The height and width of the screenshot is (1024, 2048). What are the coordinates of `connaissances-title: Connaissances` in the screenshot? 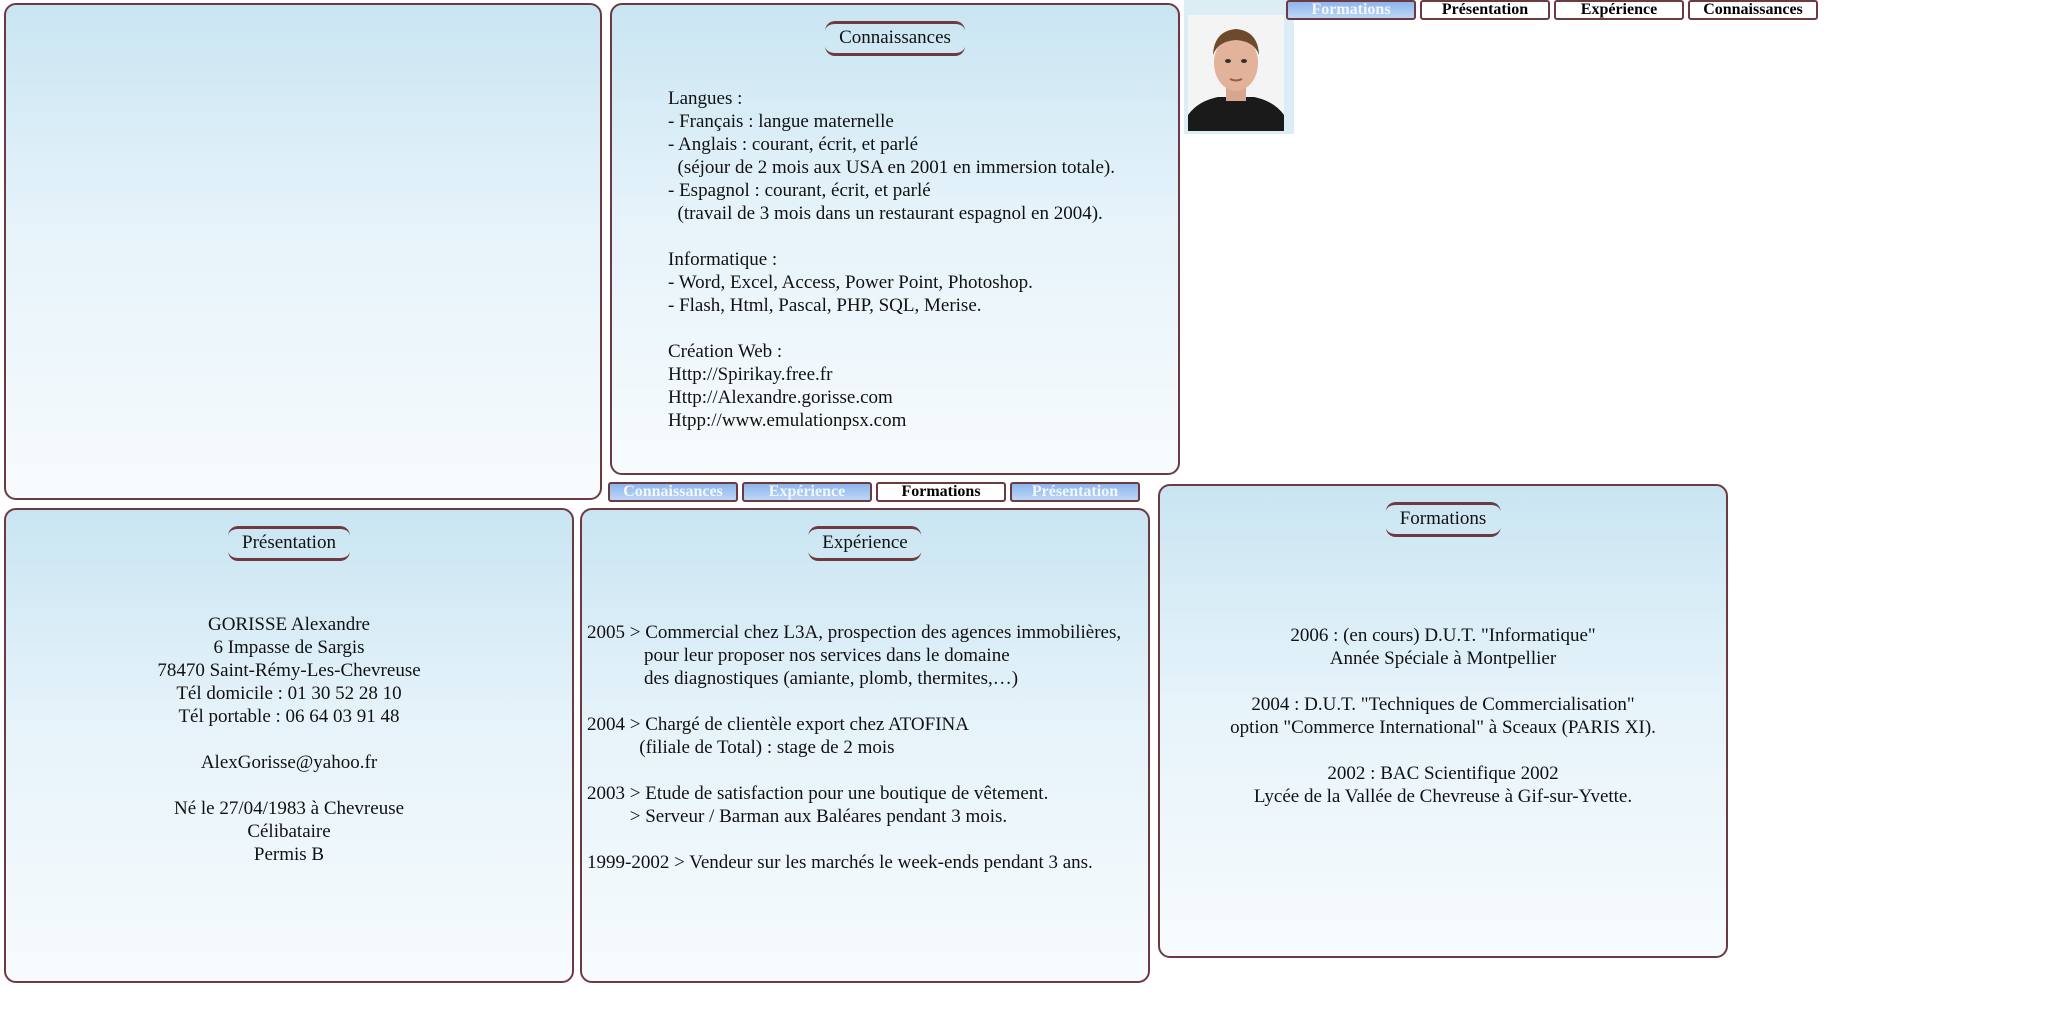 It's located at (895, 38).